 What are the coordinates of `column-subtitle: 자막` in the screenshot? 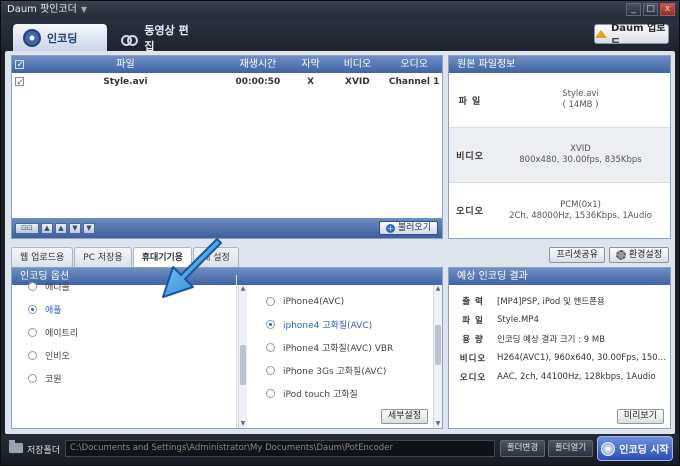 It's located at (311, 64).